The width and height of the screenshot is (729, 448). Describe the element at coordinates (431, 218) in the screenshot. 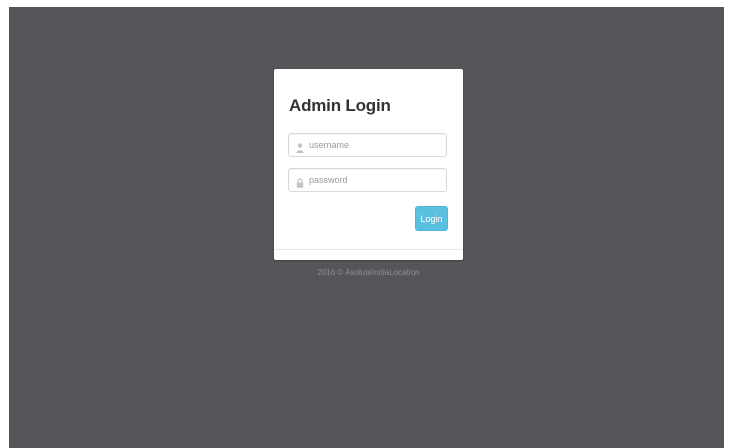

I see `login-button: Login` at that location.